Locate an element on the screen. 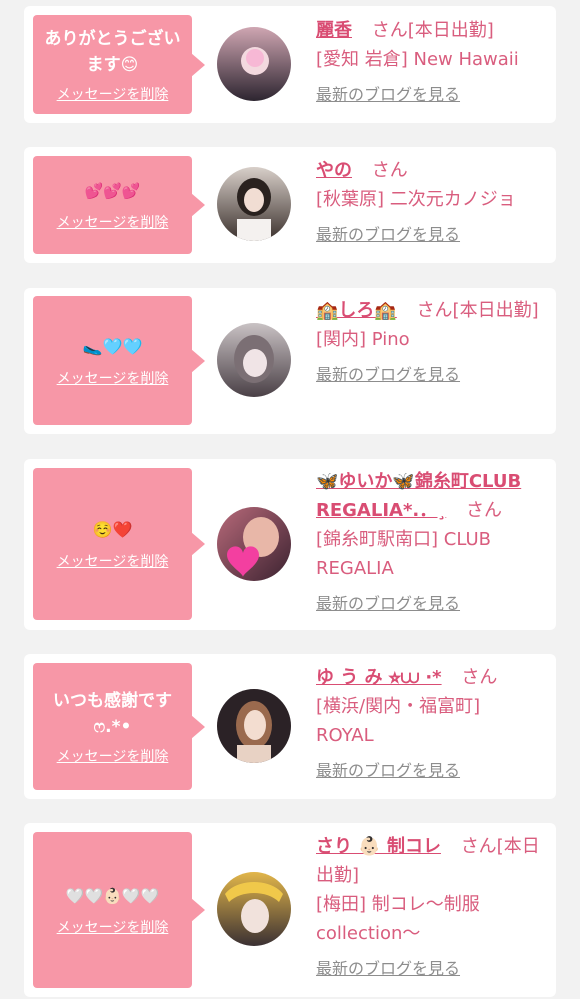 The image size is (580, 999). cast-name-link: さり 👶🏻 制コレ is located at coordinates (378, 846).